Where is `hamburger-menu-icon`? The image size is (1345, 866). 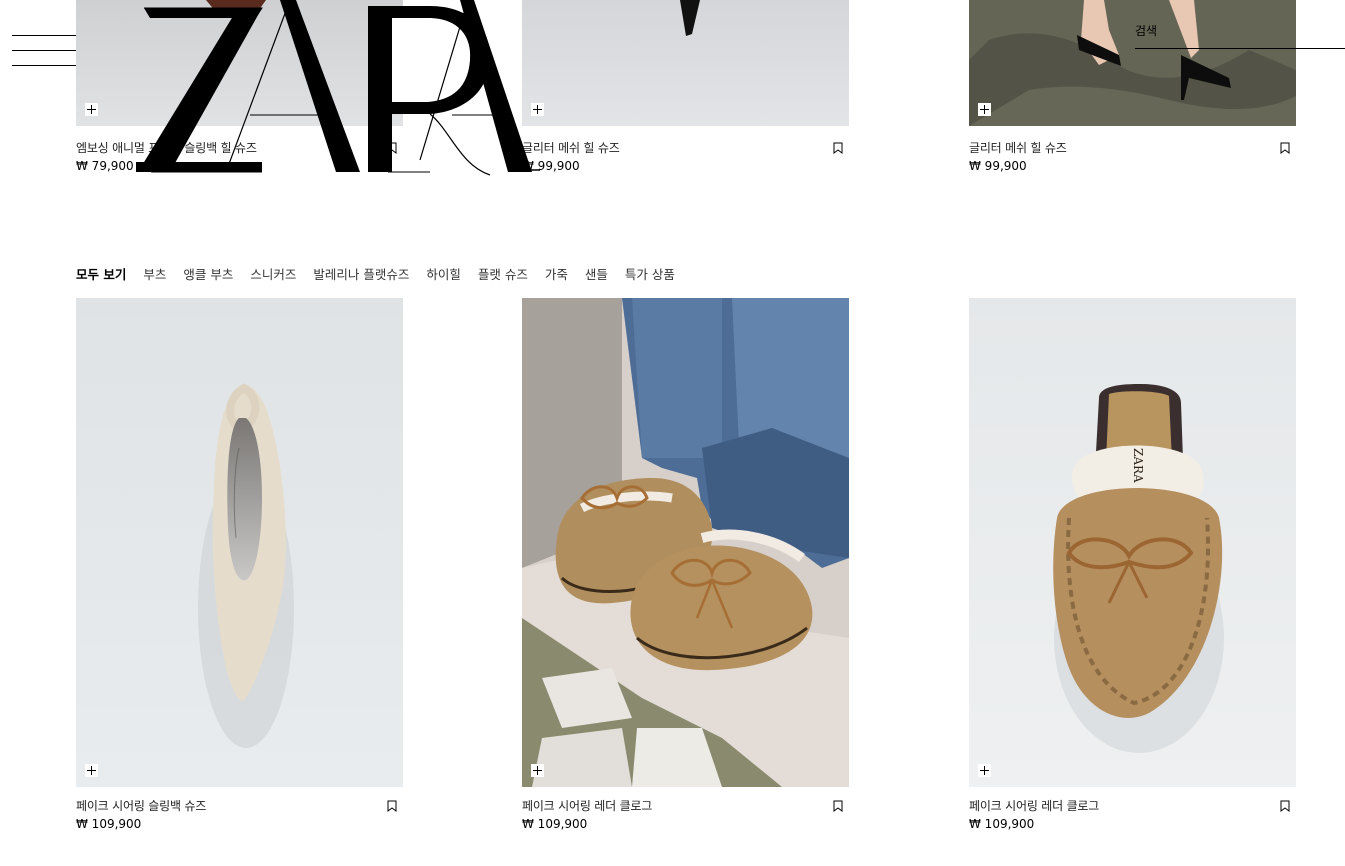
hamburger-menu-icon is located at coordinates (44, 51).